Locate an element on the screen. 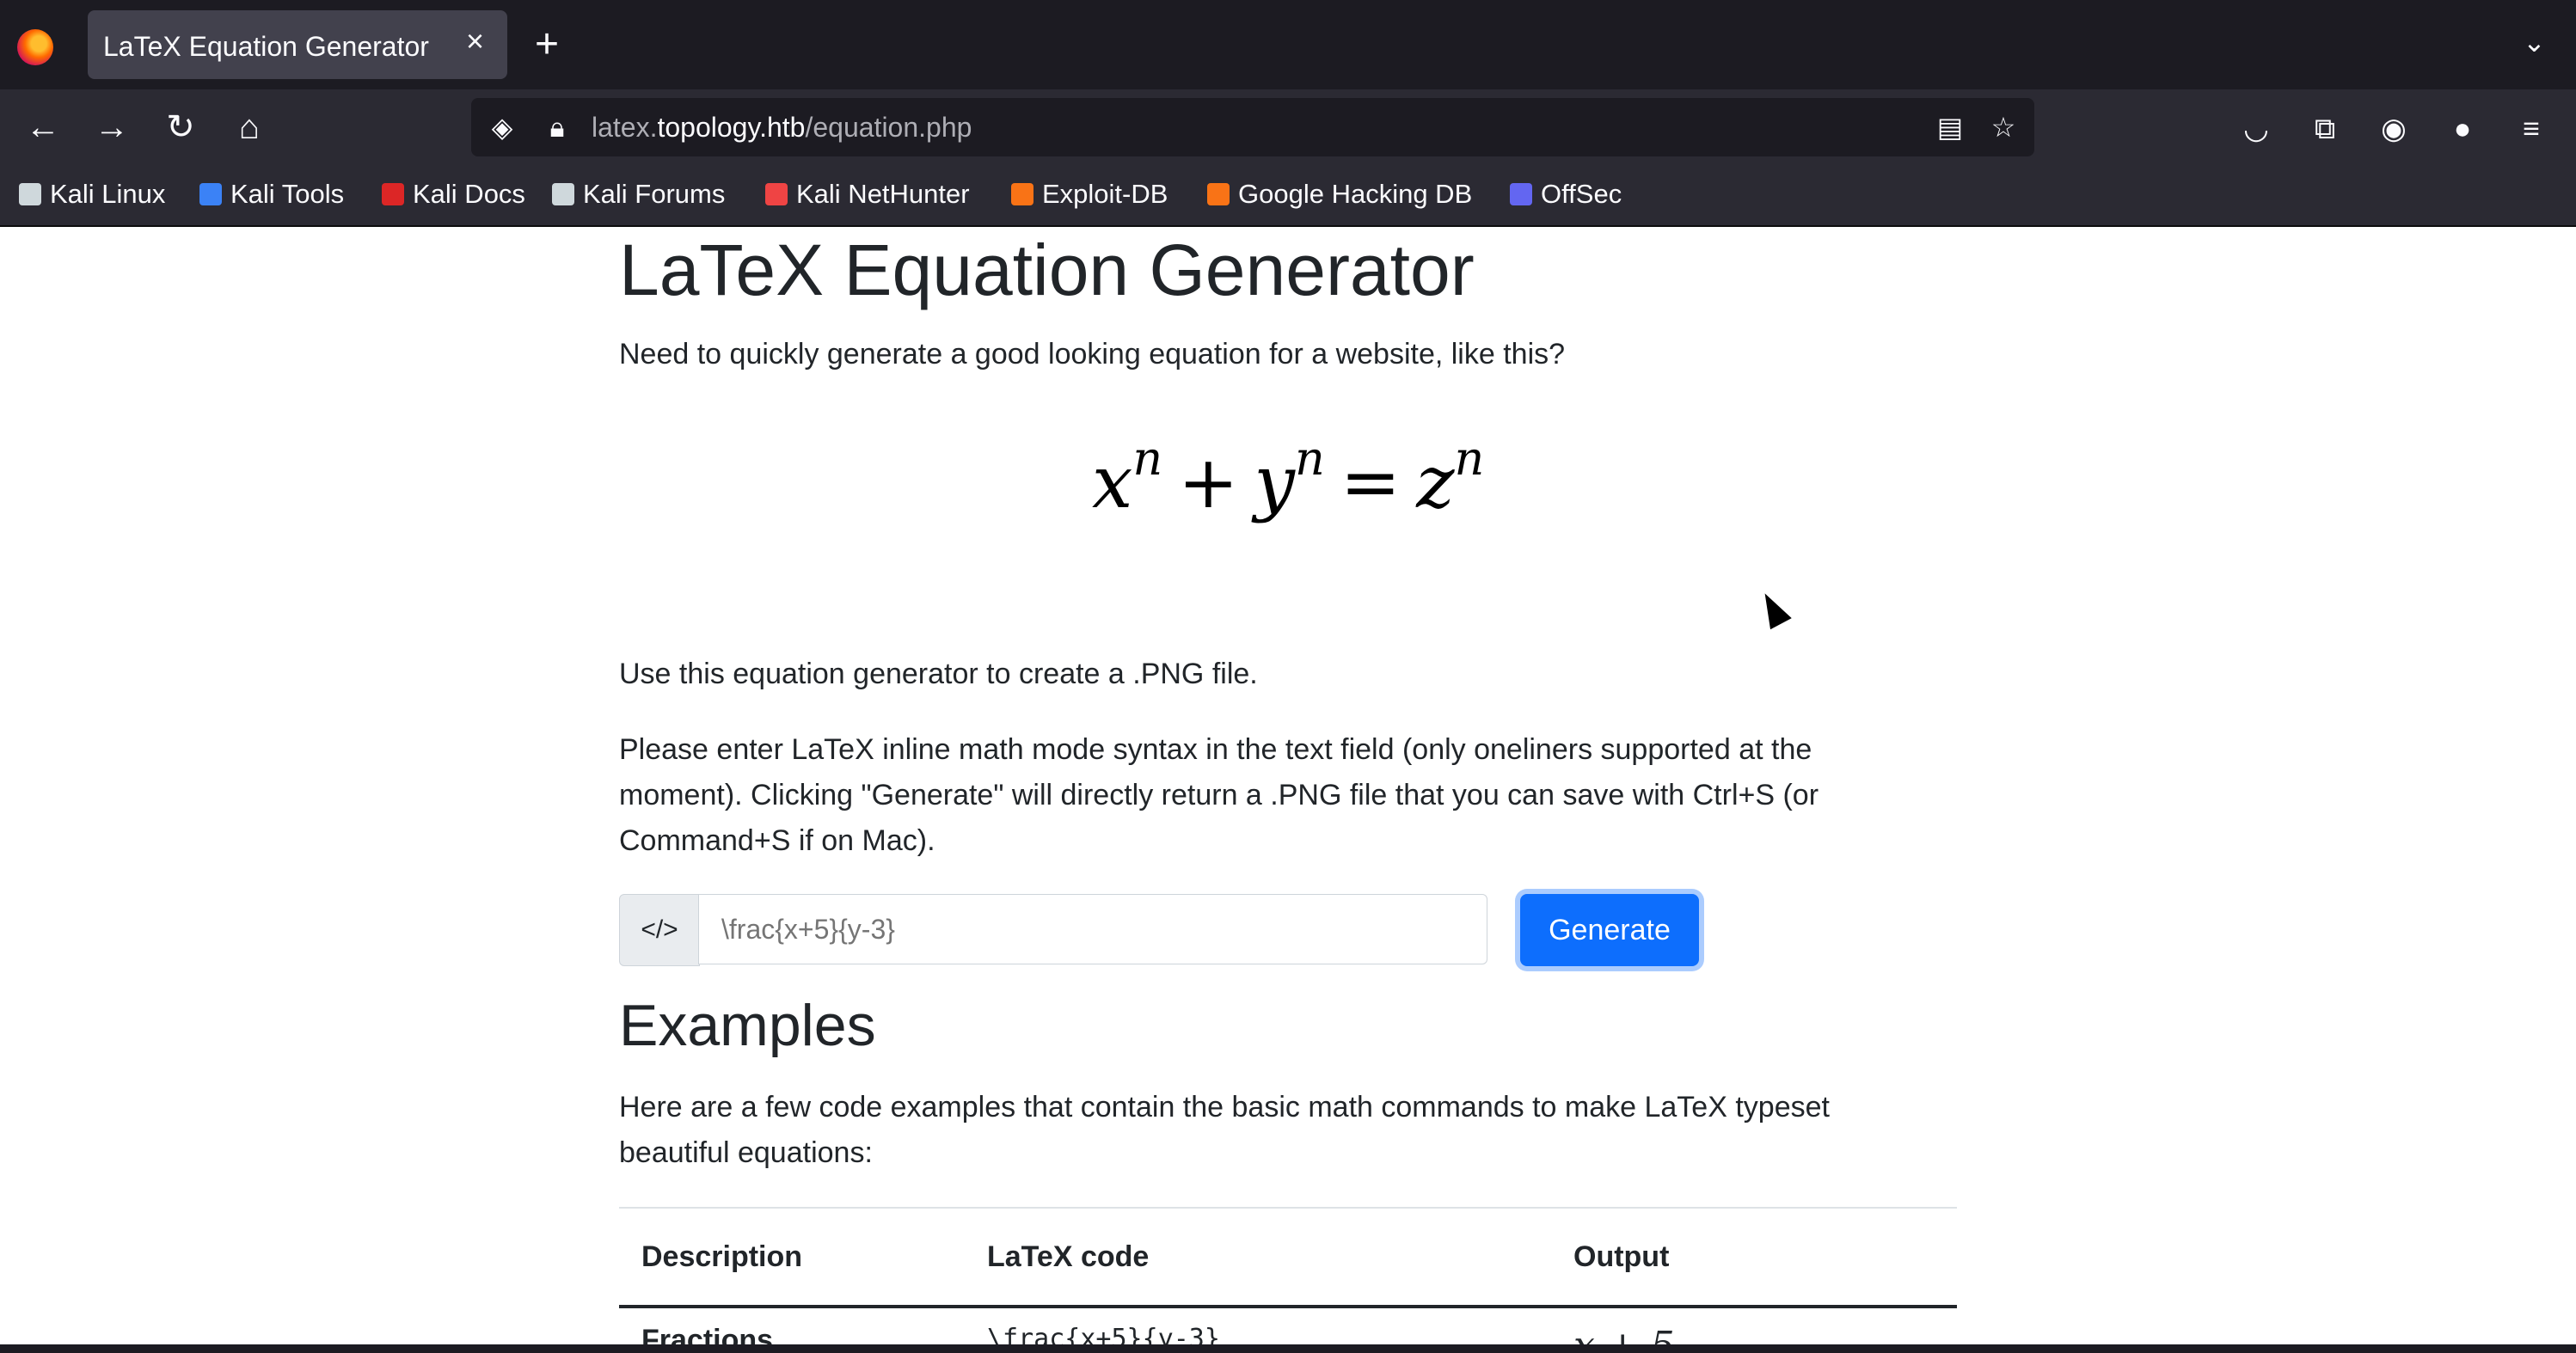  bookmark-kali-nethunter: Kali NetHunter is located at coordinates (867, 194).